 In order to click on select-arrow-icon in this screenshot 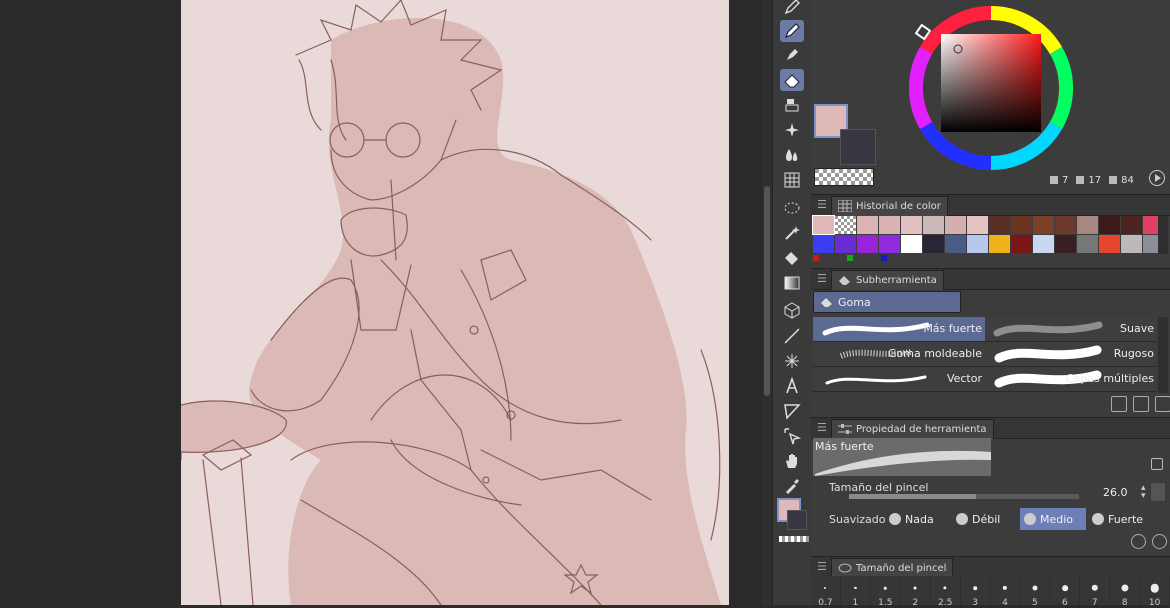, I will do `click(792, 436)`.